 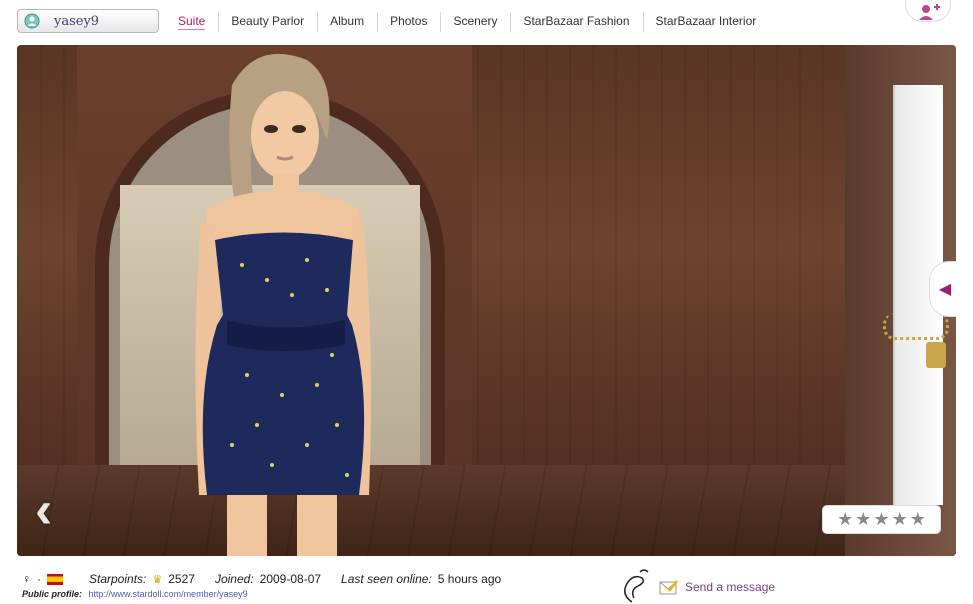 I want to click on joined-label: Joined:, so click(x=234, y=579).